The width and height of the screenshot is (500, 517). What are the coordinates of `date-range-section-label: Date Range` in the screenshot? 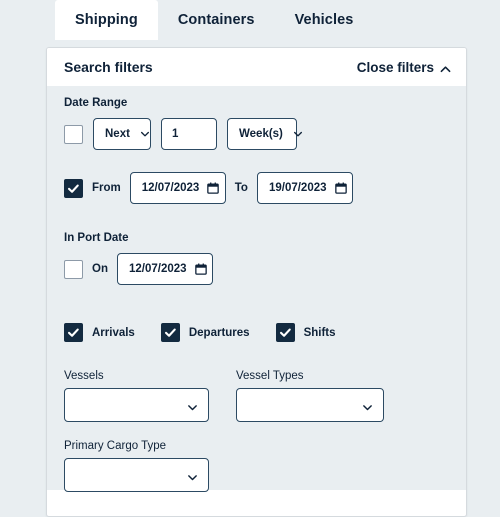 It's located at (96, 103).